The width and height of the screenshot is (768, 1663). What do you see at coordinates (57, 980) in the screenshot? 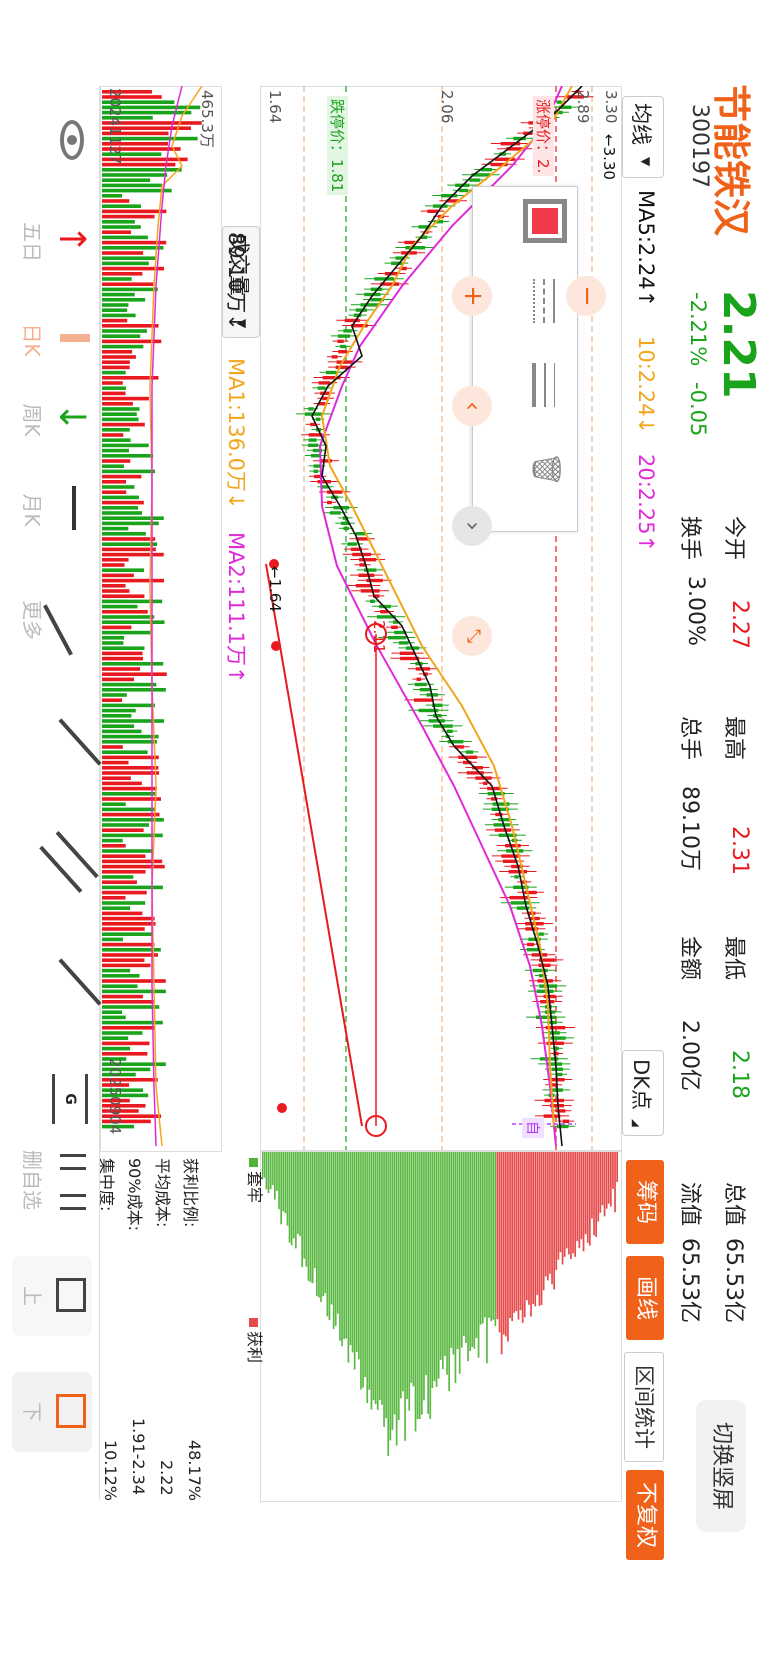
I see `arrow-line-tool` at bounding box center [57, 980].